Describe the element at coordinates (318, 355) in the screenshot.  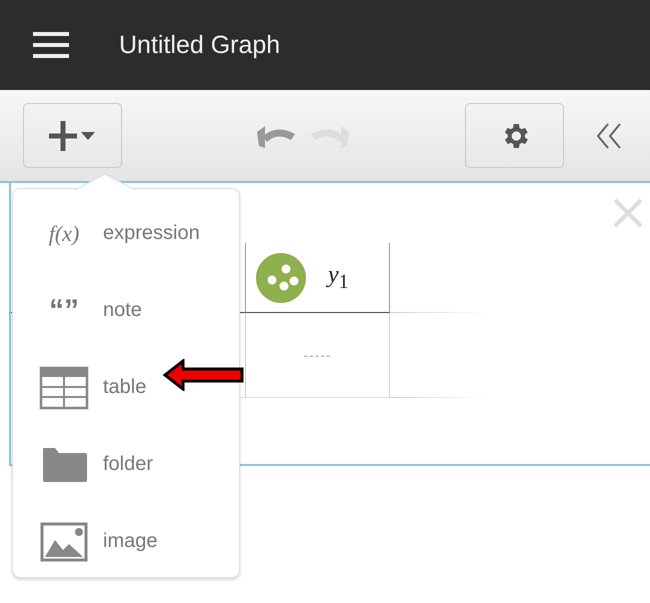
I see `table-input-cell: -----` at that location.